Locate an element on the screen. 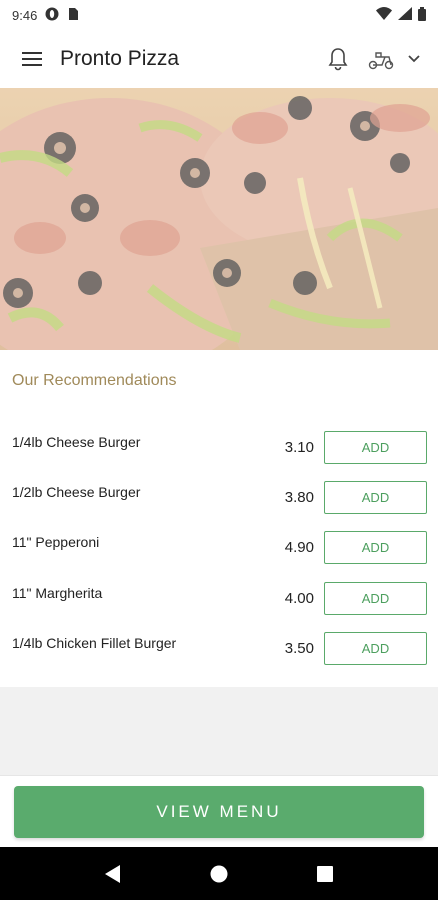  home-icon is located at coordinates (219, 874).